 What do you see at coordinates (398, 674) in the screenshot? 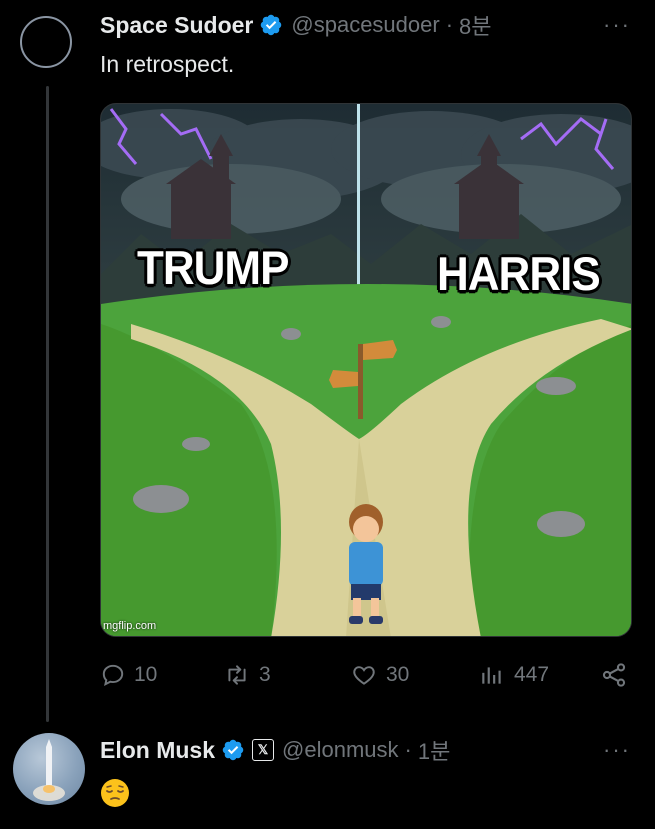
I see `like-count: 30` at bounding box center [398, 674].